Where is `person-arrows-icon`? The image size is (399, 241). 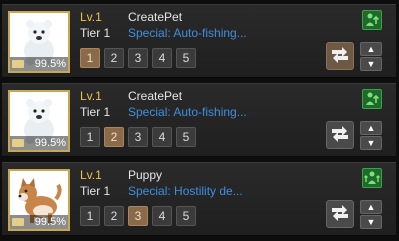 person-arrows-icon is located at coordinates (372, 177).